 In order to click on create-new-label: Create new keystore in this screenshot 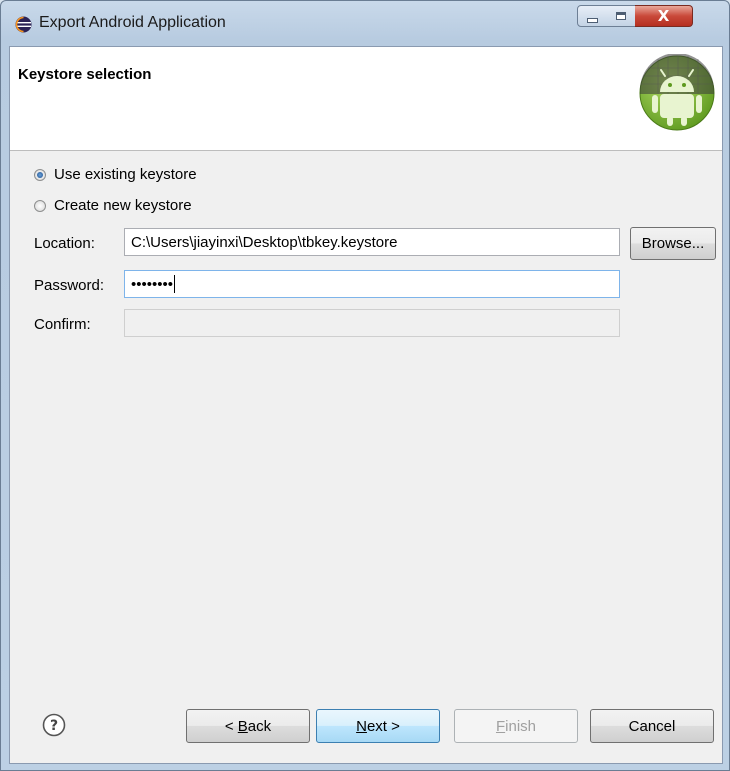, I will do `click(123, 205)`.